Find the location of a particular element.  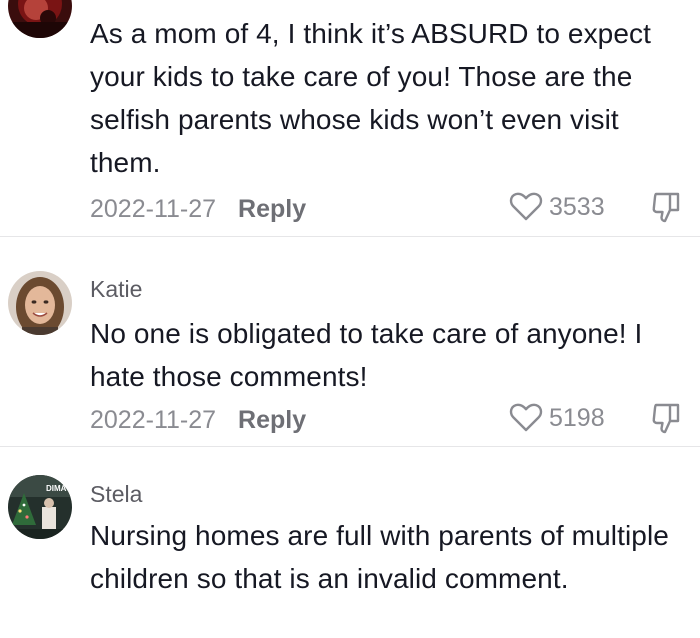

profile-photo-dark-red is located at coordinates (40, 19).